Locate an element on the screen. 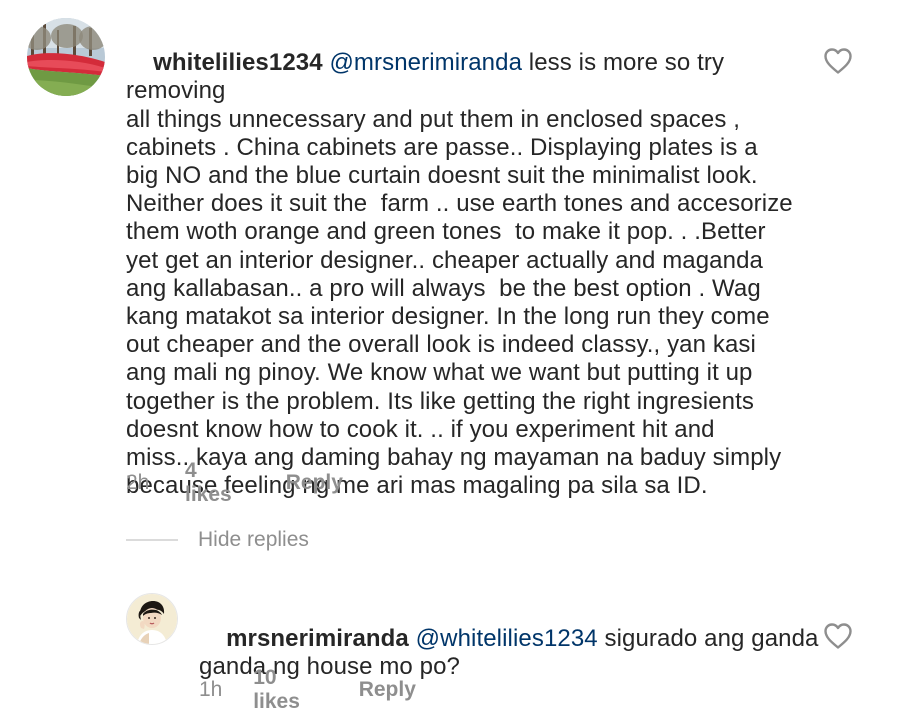  hide-replies-label: Hide replies is located at coordinates (253, 539).